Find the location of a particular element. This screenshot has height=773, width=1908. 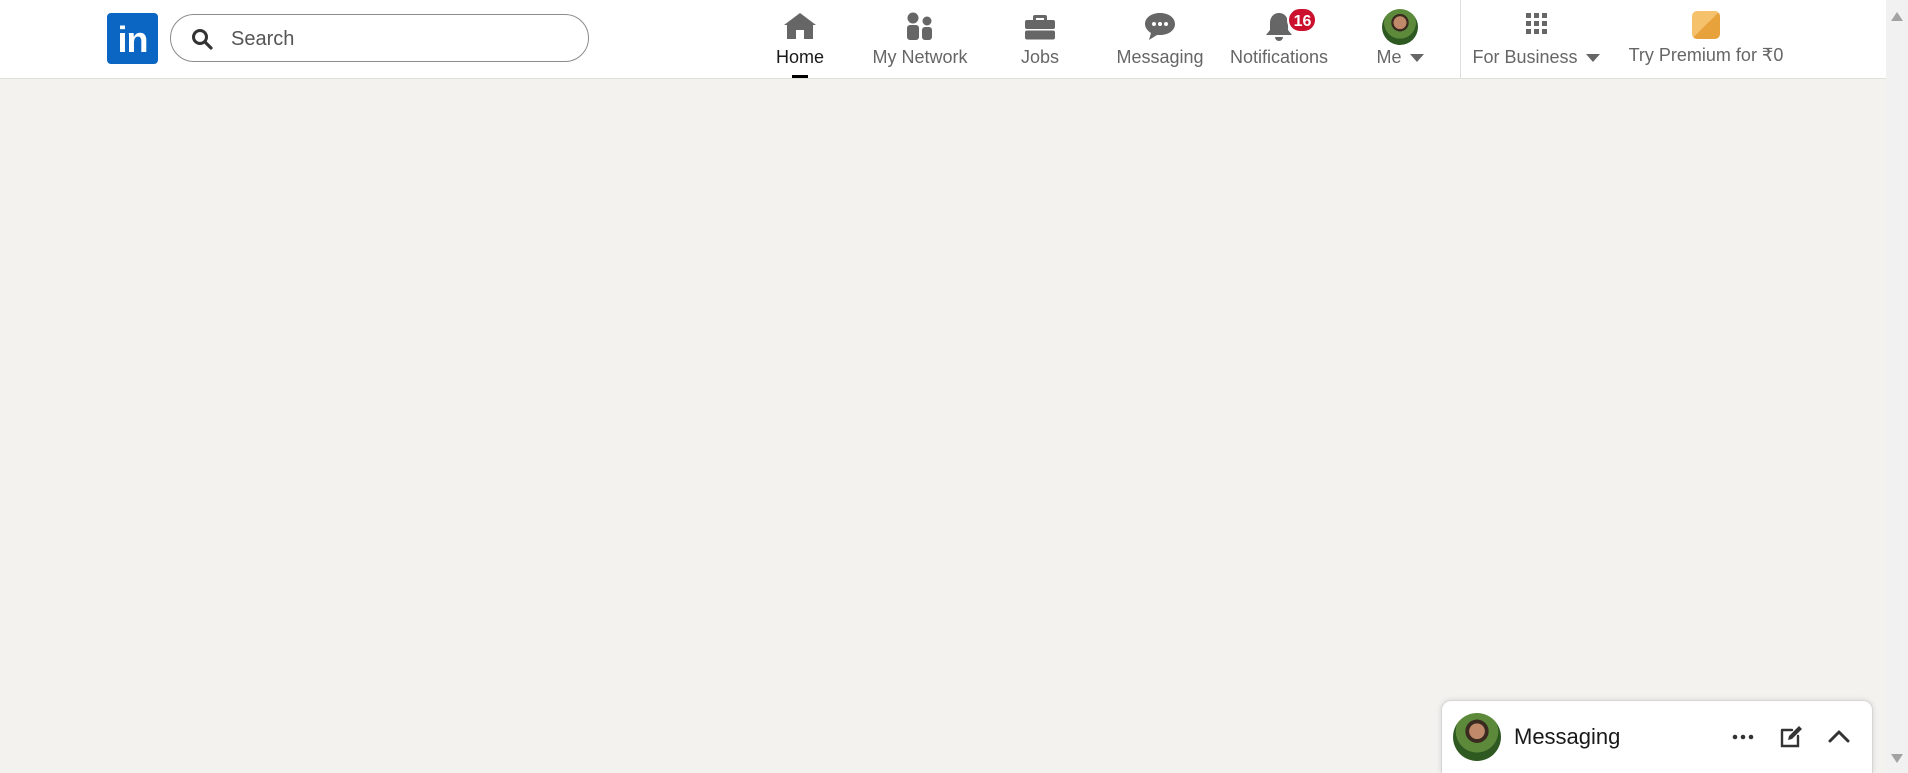

premium-icon is located at coordinates (1706, 25).